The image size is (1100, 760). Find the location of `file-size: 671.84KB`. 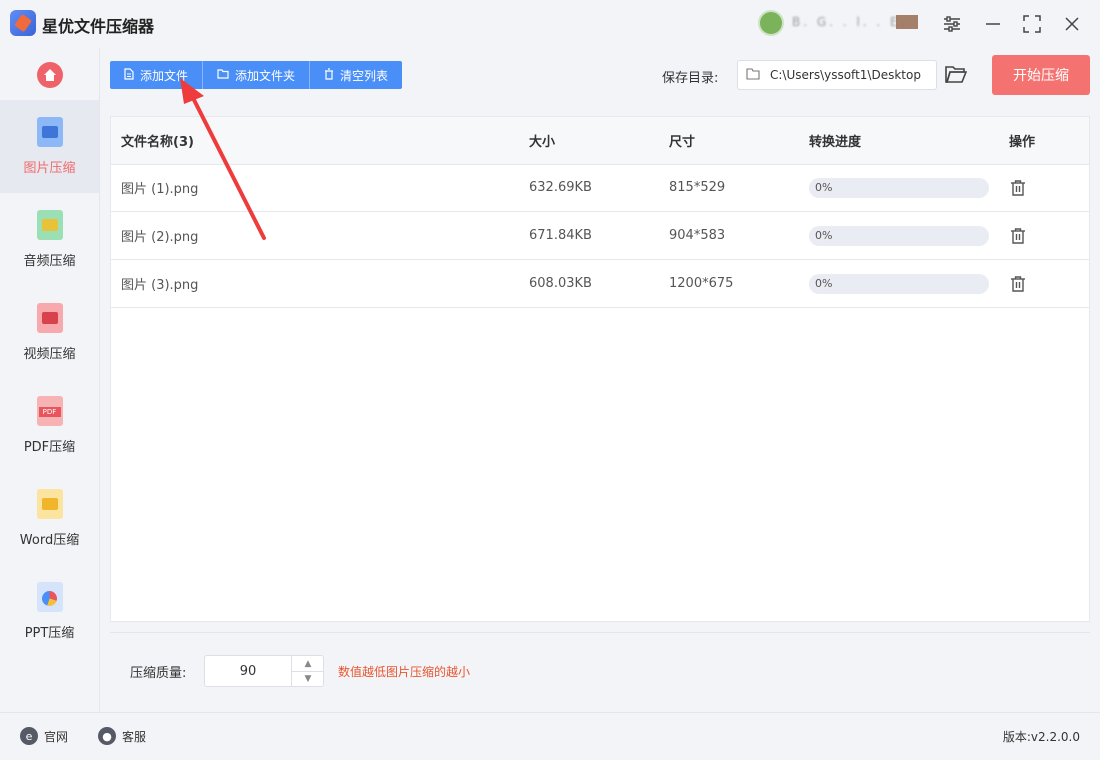

file-size: 671.84KB is located at coordinates (560, 235).